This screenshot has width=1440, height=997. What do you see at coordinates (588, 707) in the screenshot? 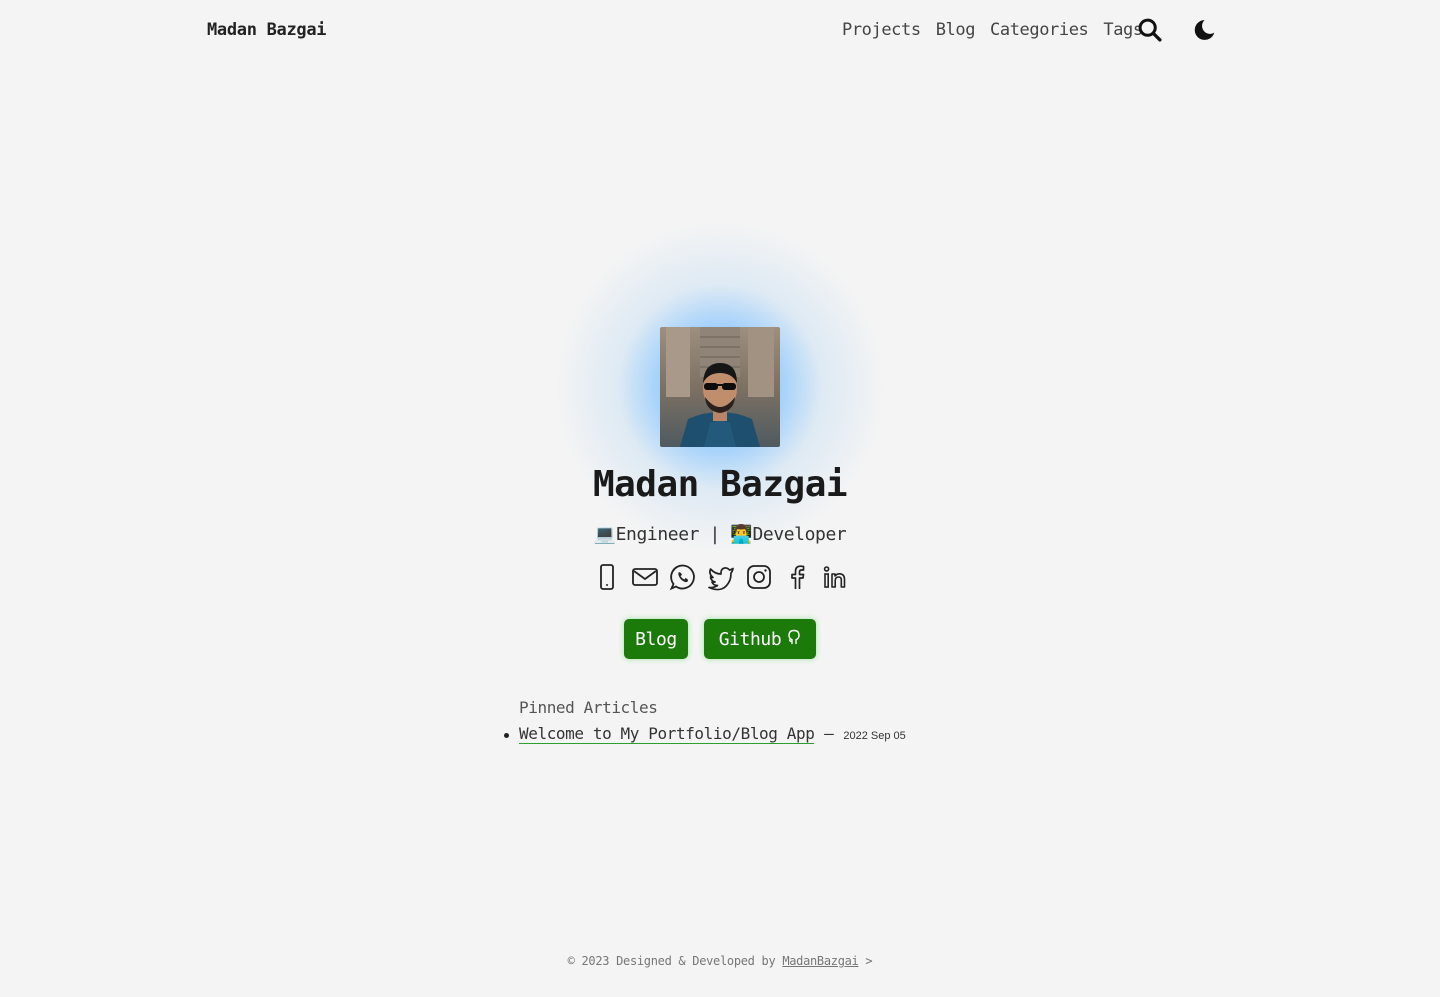
I see `pinned-heading: Pinned Articles` at bounding box center [588, 707].